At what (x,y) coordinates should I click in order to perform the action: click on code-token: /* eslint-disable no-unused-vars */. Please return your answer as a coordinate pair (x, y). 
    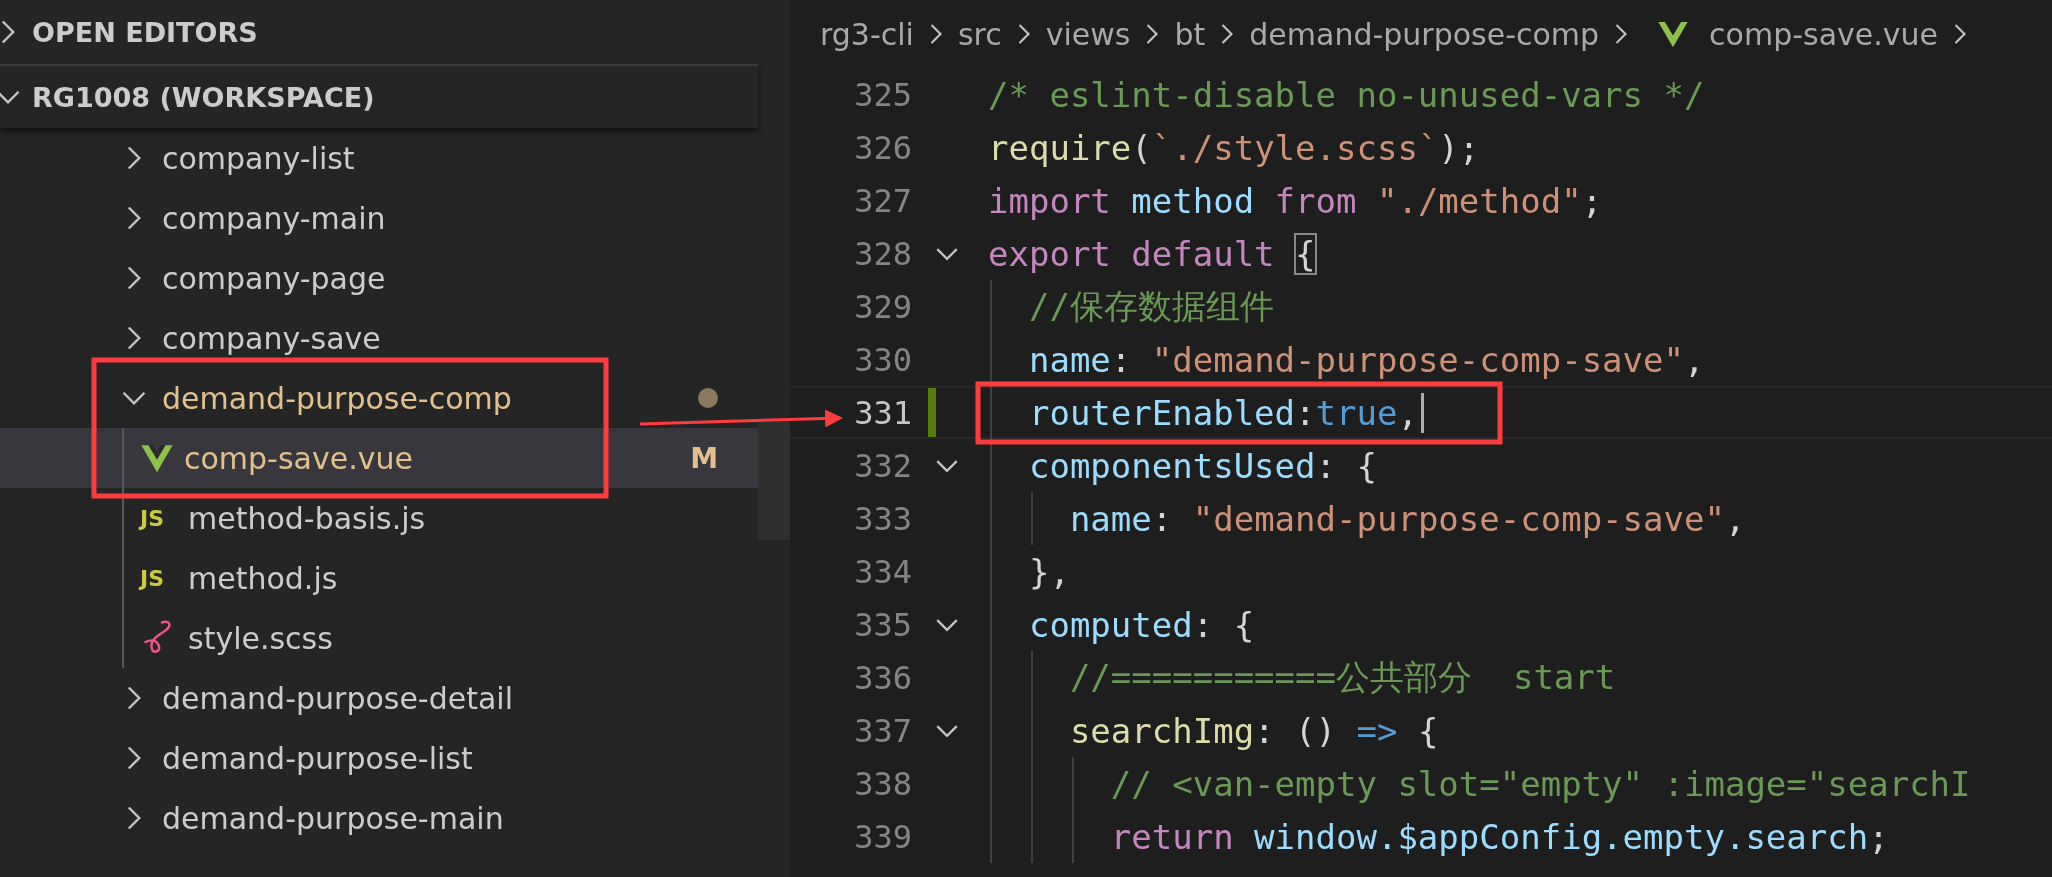
    Looking at the image, I should click on (1346, 94).